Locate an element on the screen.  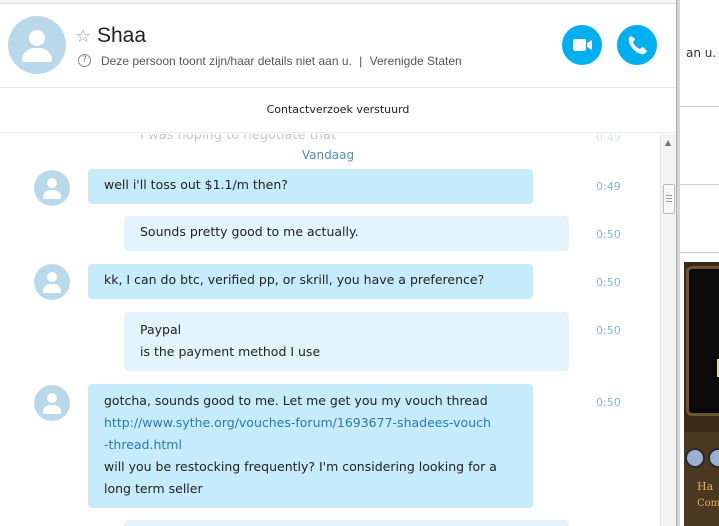
faded-message-time: 0:49 is located at coordinates (608, 139).